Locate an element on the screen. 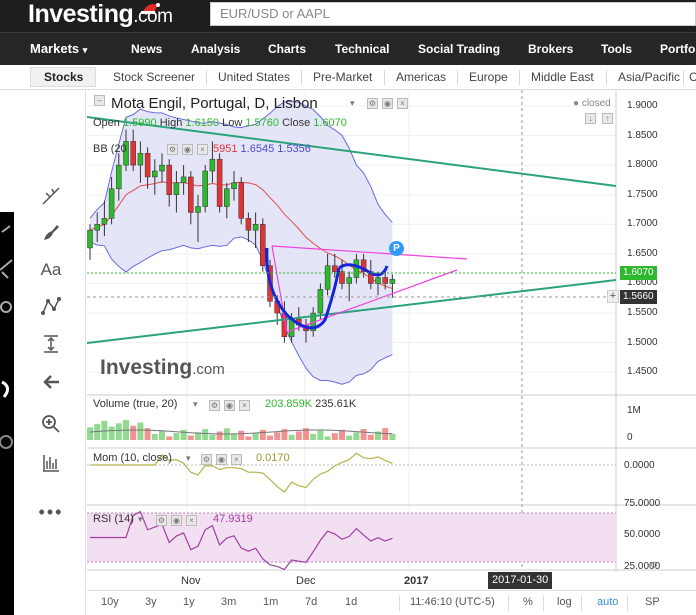 The height and width of the screenshot is (615, 696). timeframe-3m: 3m is located at coordinates (228, 603).